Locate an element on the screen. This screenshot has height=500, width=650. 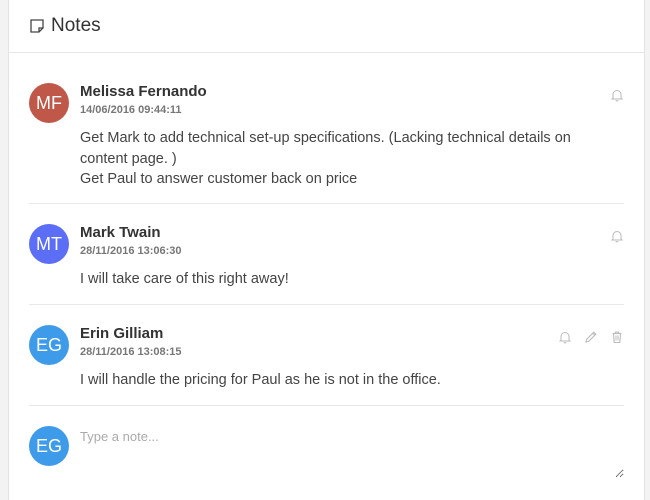
note-icon is located at coordinates (37, 26).